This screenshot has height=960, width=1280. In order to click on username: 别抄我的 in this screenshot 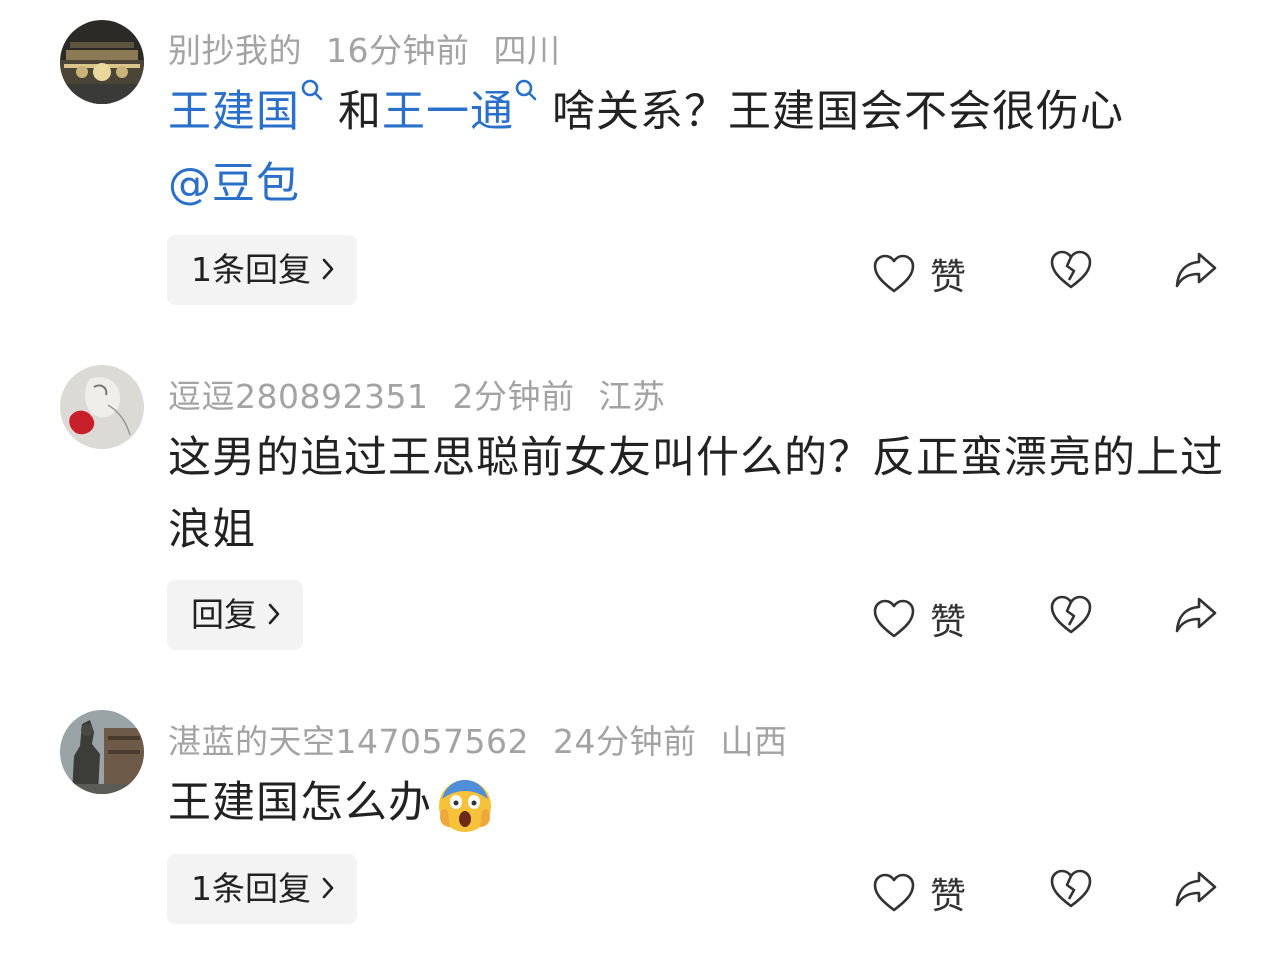, I will do `click(235, 50)`.